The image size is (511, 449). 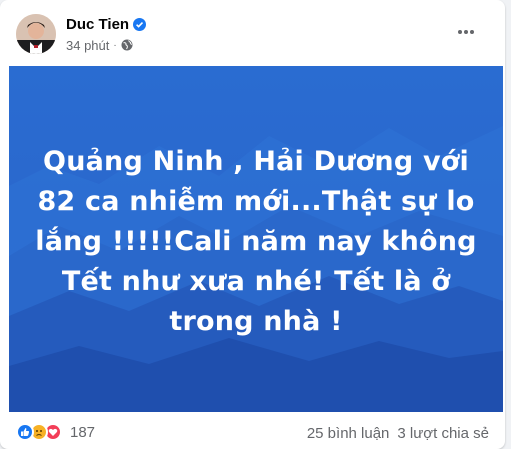 I want to click on post-header: Duc Tien 34 phút ·, so click(x=252, y=33).